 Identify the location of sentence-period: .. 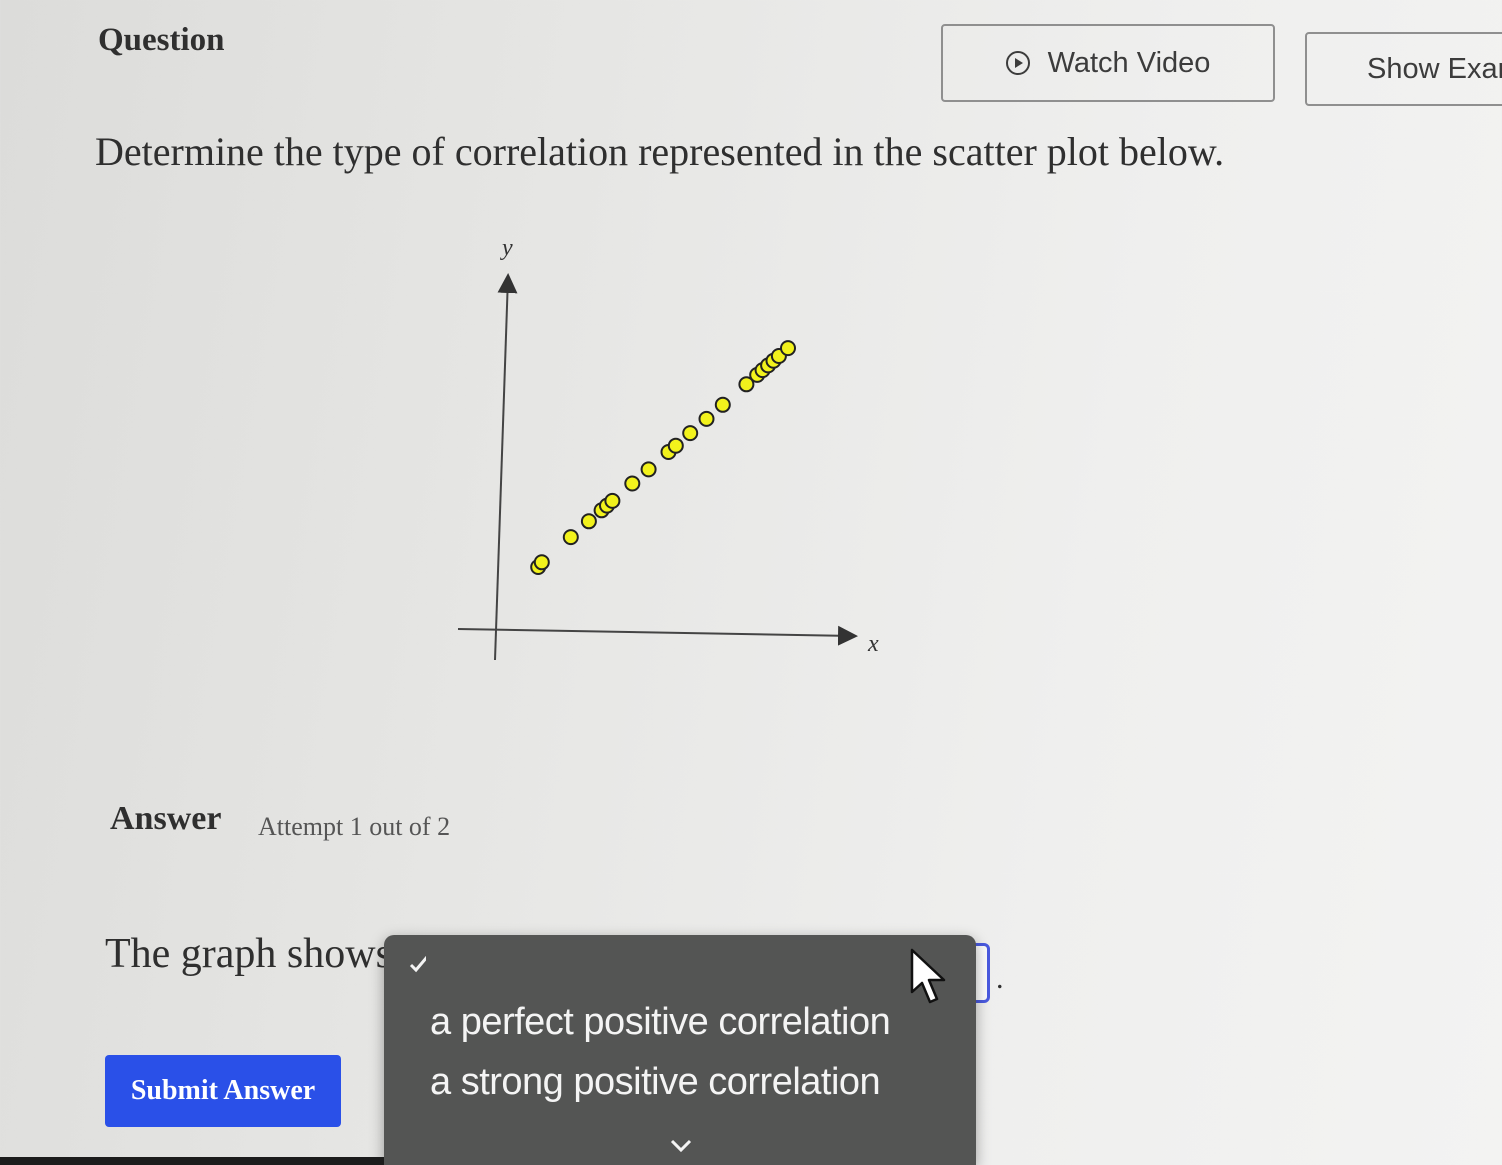
(1000, 978).